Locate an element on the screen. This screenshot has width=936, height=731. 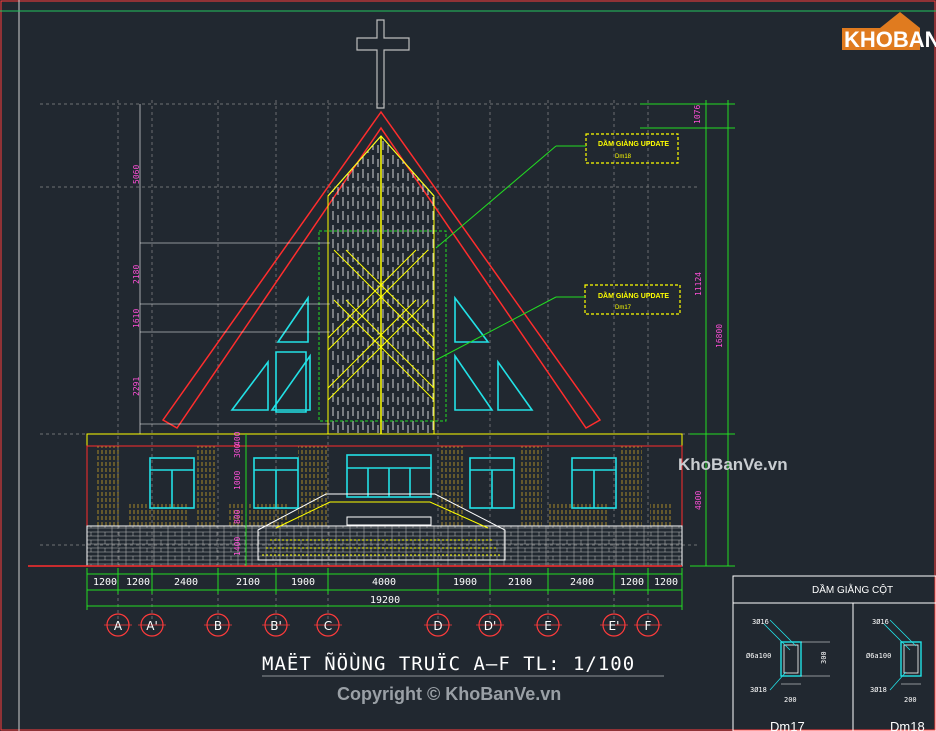
rebar-top-dm18: 3Ø16 is located at coordinates (880, 622).